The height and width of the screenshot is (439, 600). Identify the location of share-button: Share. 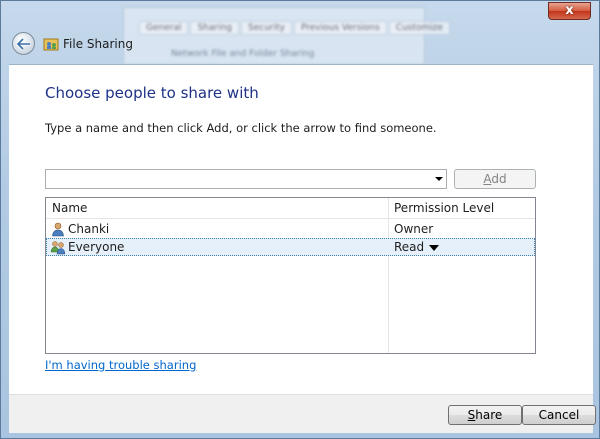
(485, 415).